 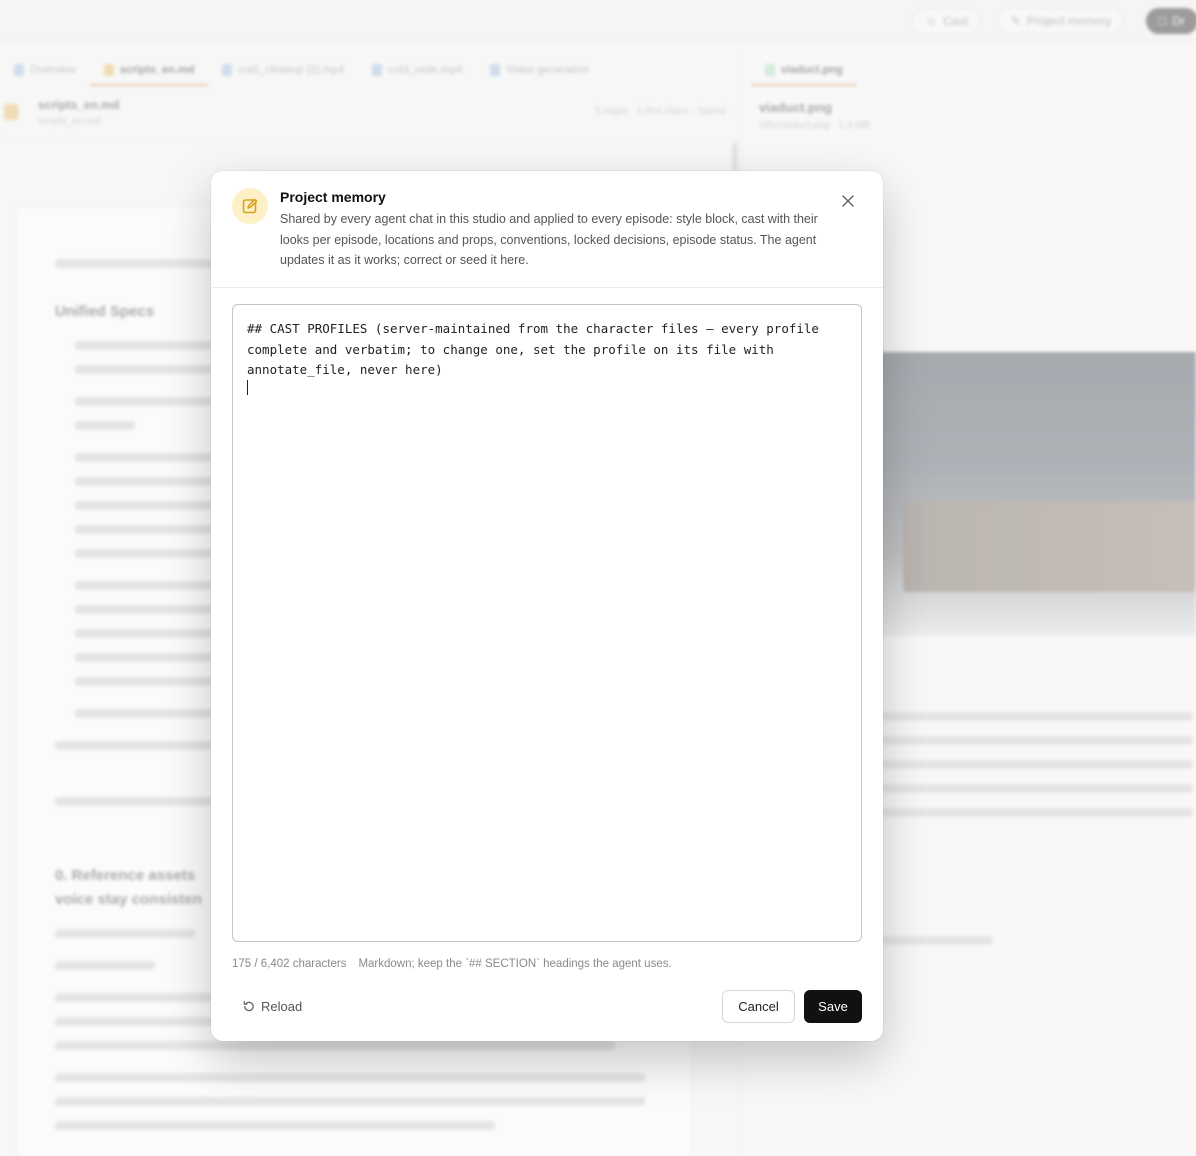 What do you see at coordinates (833, 1006) in the screenshot?
I see `save-button: Save` at bounding box center [833, 1006].